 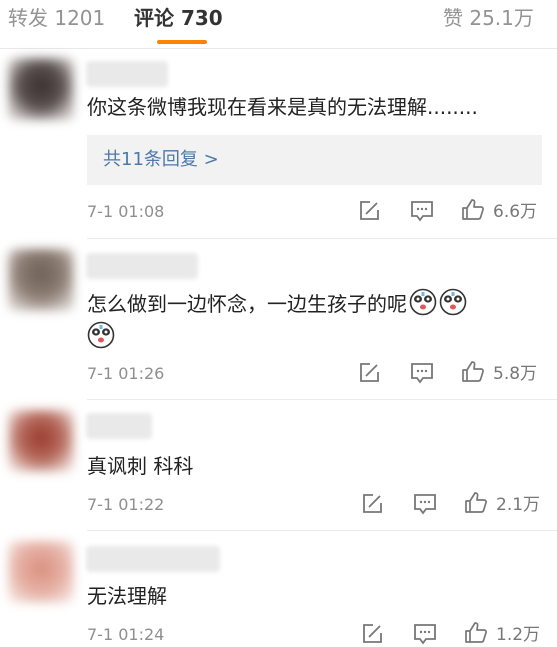 What do you see at coordinates (126, 634) in the screenshot?
I see `comment-time: 7-1 01:24` at bounding box center [126, 634].